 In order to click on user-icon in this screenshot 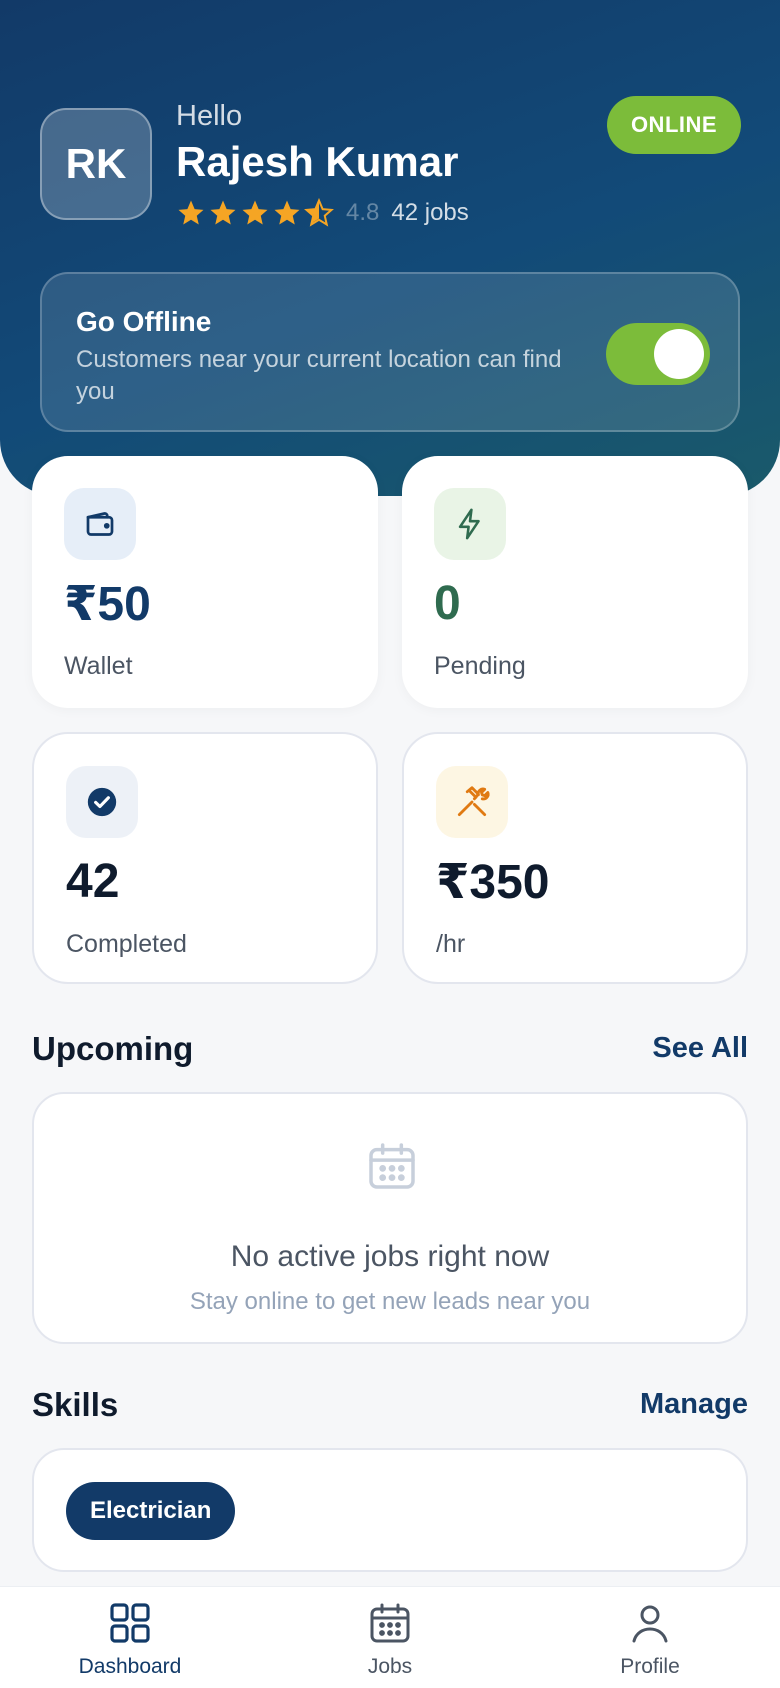, I will do `click(650, 1624)`.